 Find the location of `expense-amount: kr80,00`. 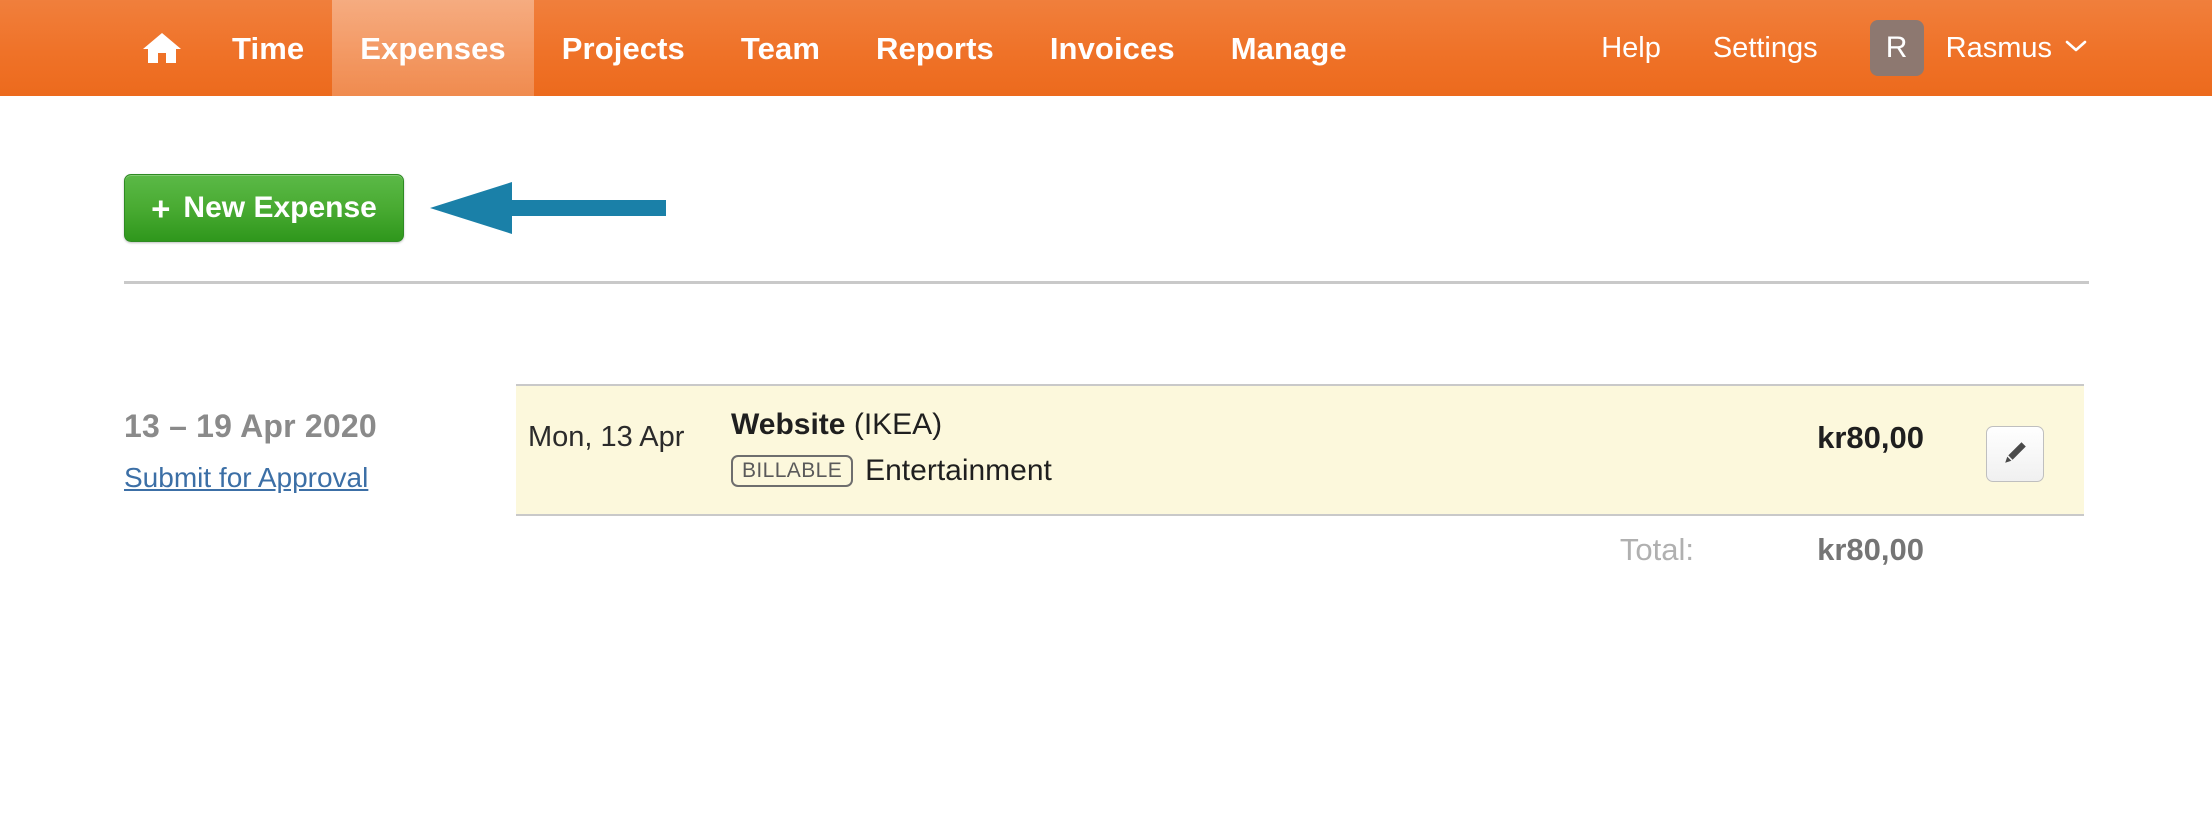

expense-amount: kr80,00 is located at coordinates (1870, 437).